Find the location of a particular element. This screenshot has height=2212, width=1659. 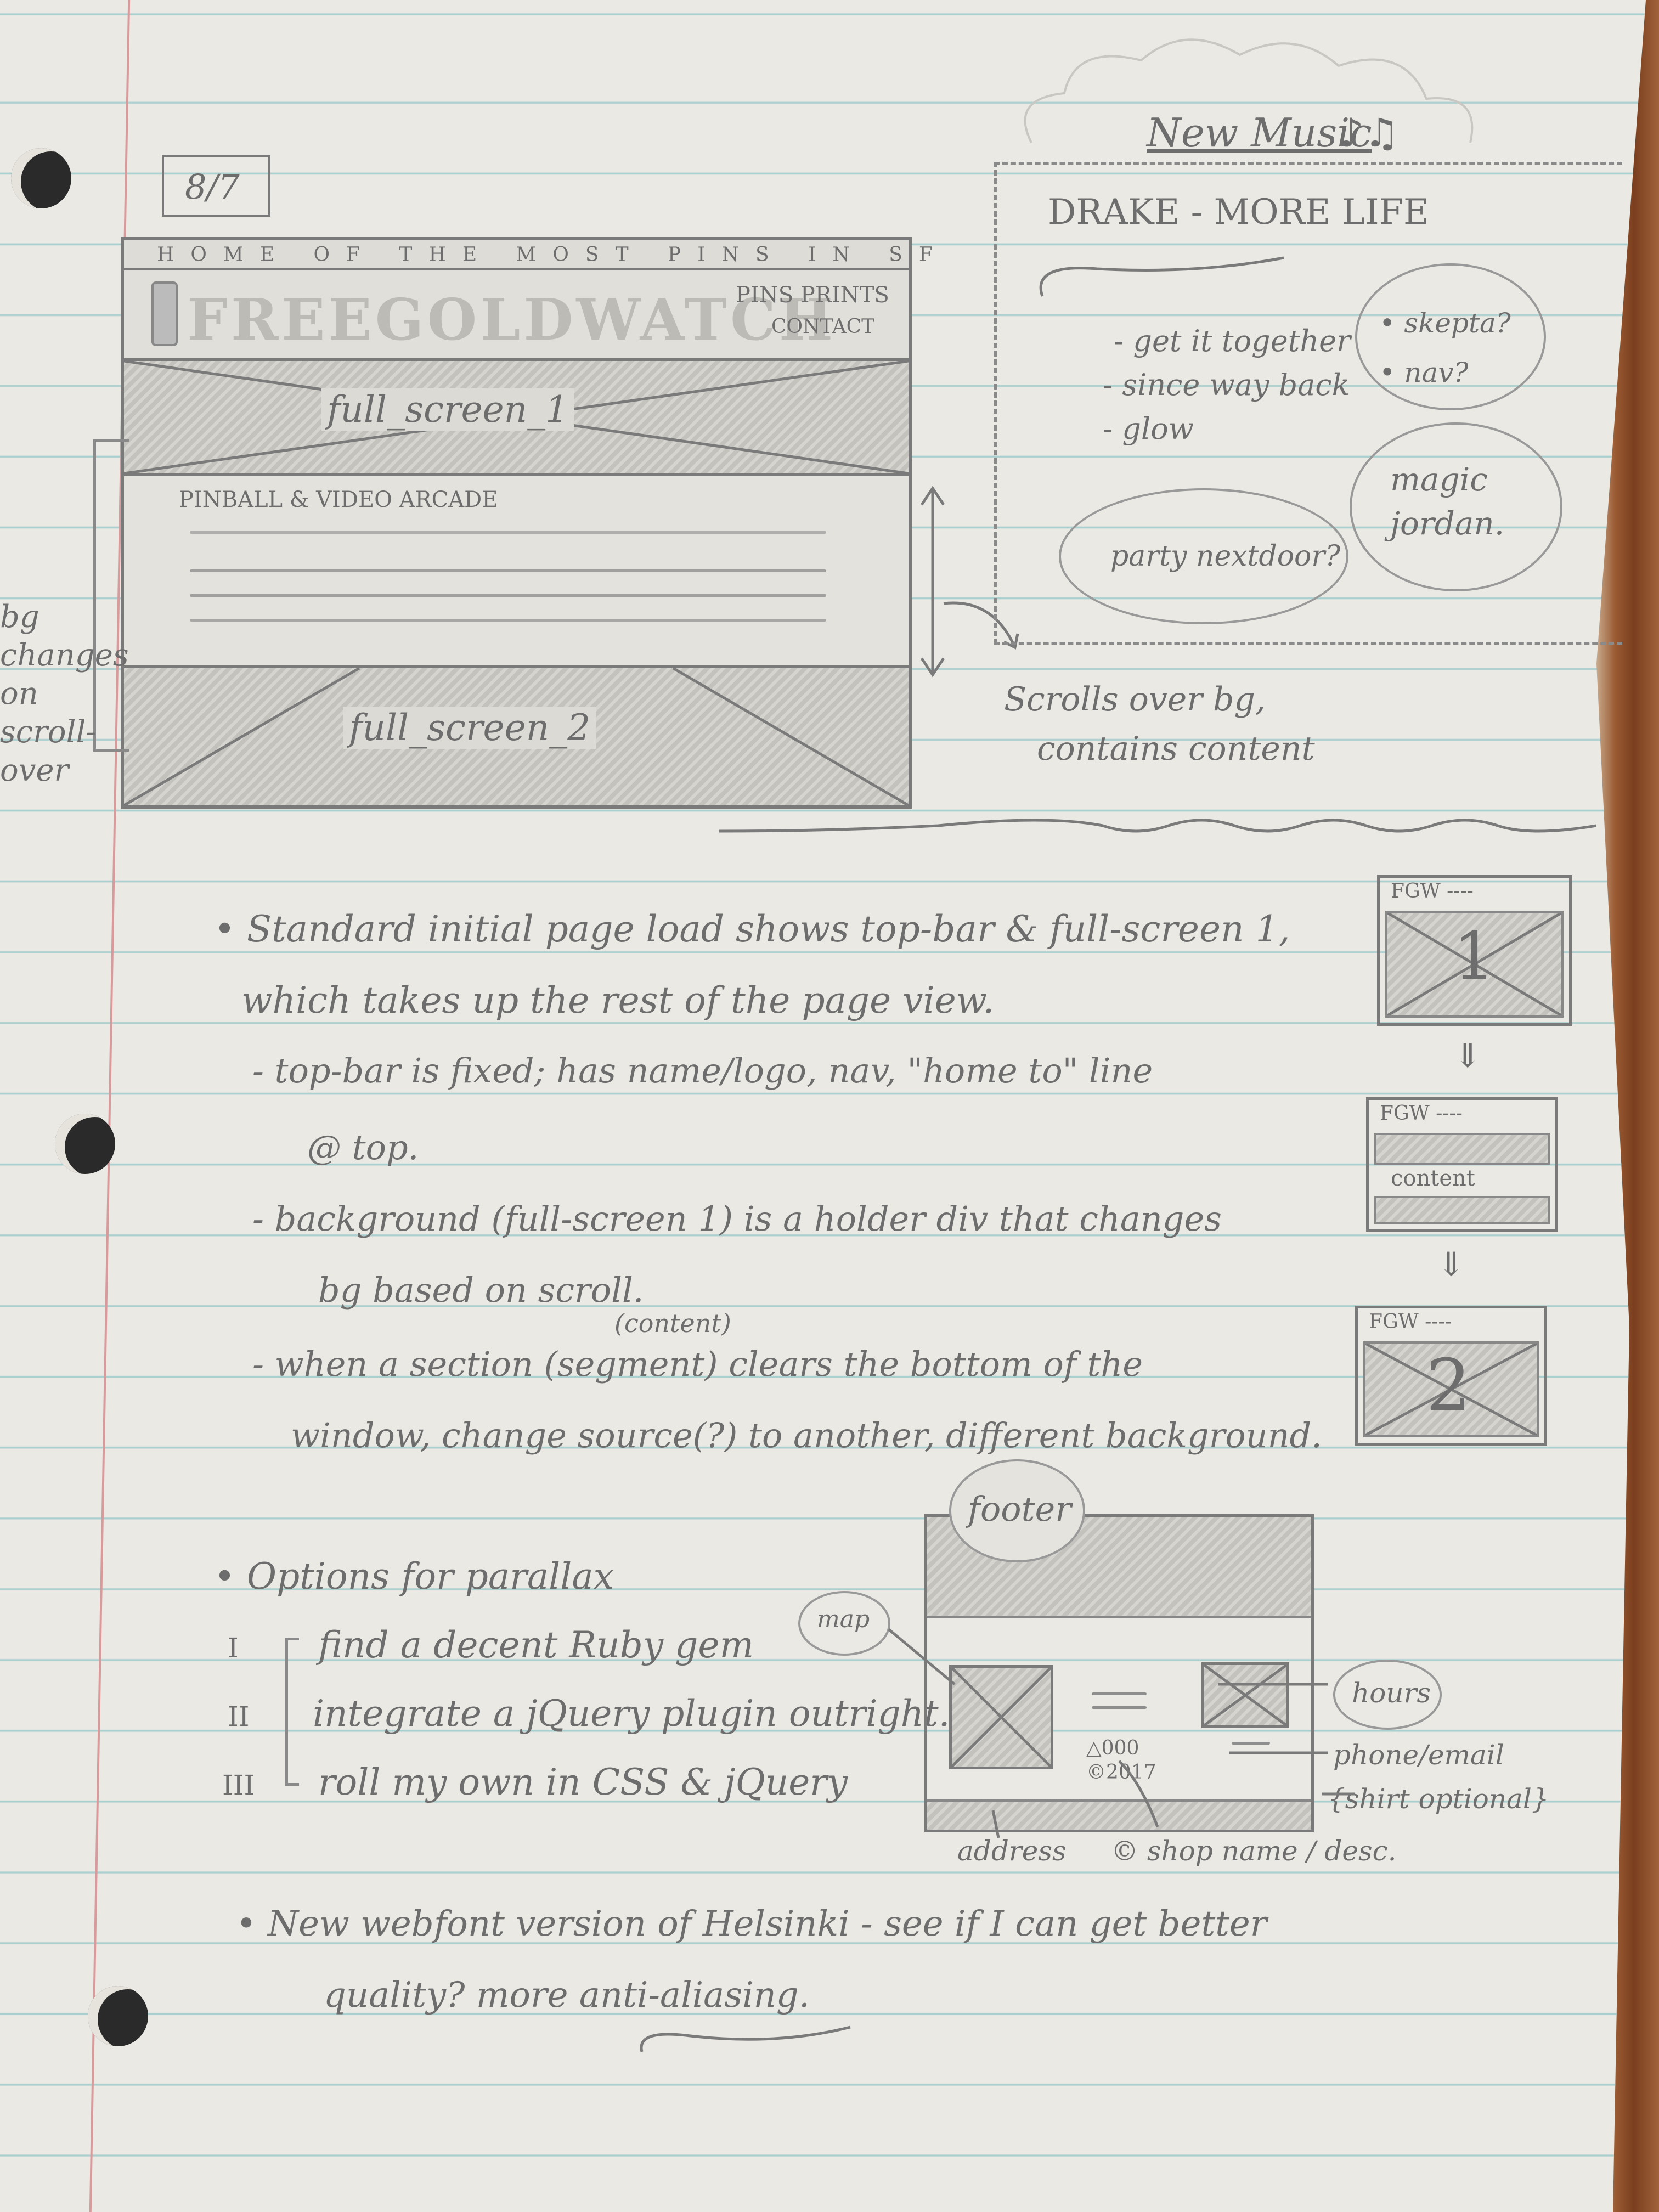

thumb-2: FGW ---- content is located at coordinates (1462, 1164).